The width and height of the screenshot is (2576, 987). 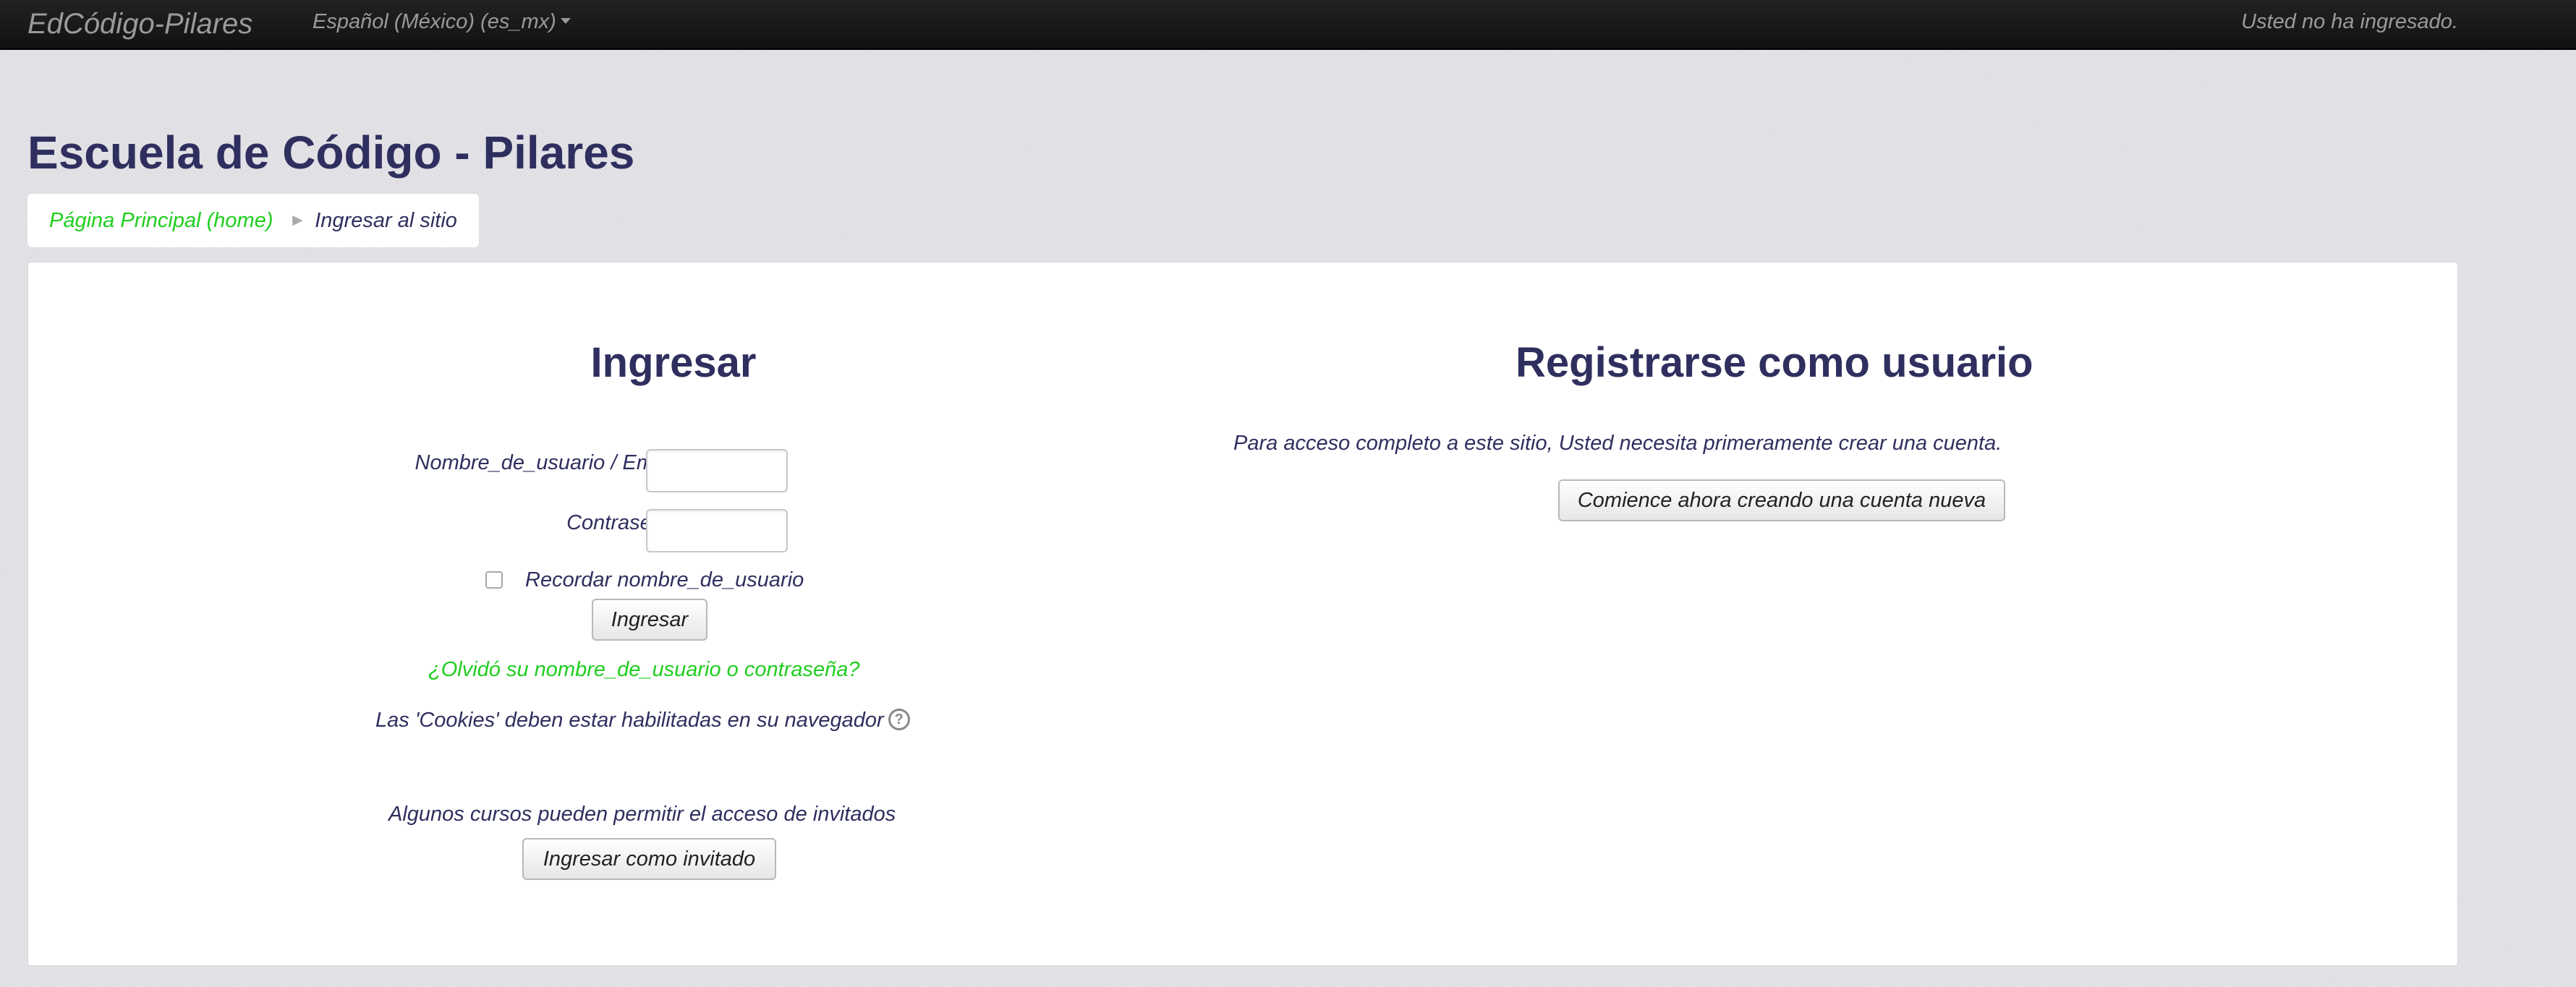 I want to click on login-button: Ingresar, so click(x=649, y=620).